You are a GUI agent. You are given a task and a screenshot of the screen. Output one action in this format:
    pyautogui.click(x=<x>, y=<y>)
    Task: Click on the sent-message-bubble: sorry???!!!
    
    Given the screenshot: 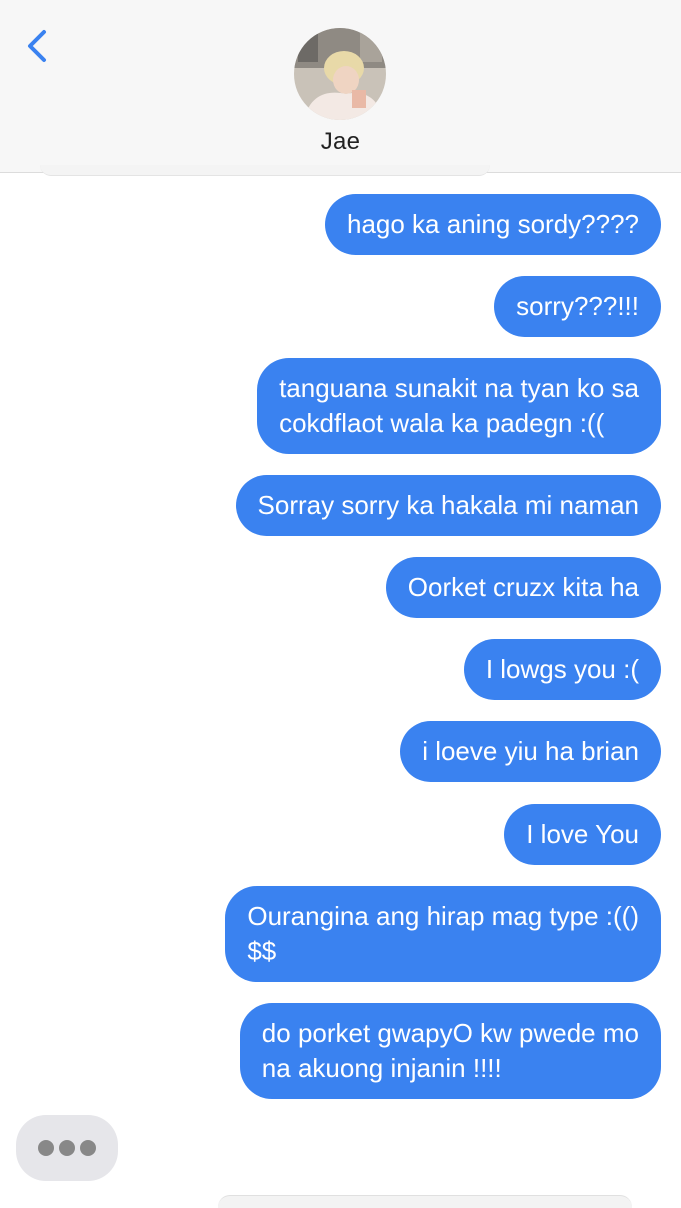 What is the action you would take?
    pyautogui.click(x=577, y=306)
    